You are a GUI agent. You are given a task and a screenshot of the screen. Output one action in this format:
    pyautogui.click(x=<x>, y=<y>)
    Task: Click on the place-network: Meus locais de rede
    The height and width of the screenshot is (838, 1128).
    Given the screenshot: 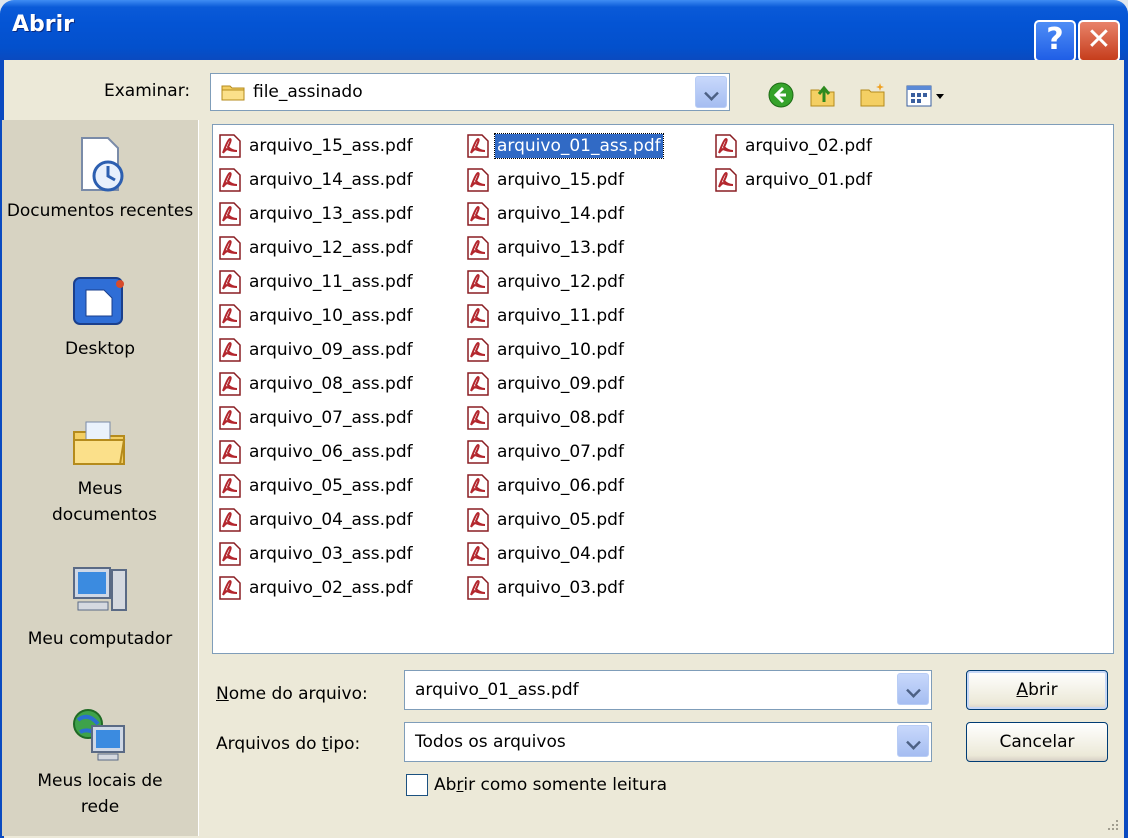 What is the action you would take?
    pyautogui.click(x=100, y=761)
    